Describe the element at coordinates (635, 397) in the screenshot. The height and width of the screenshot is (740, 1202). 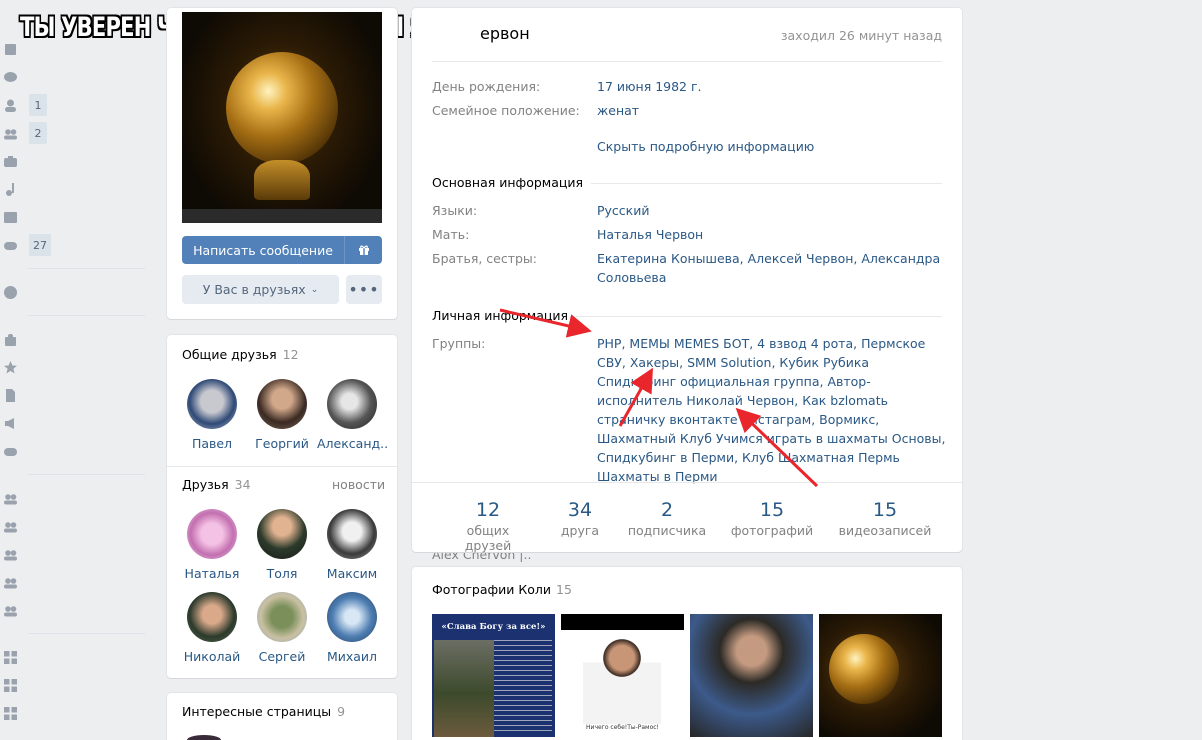
I see `arrow-to-hackers` at that location.